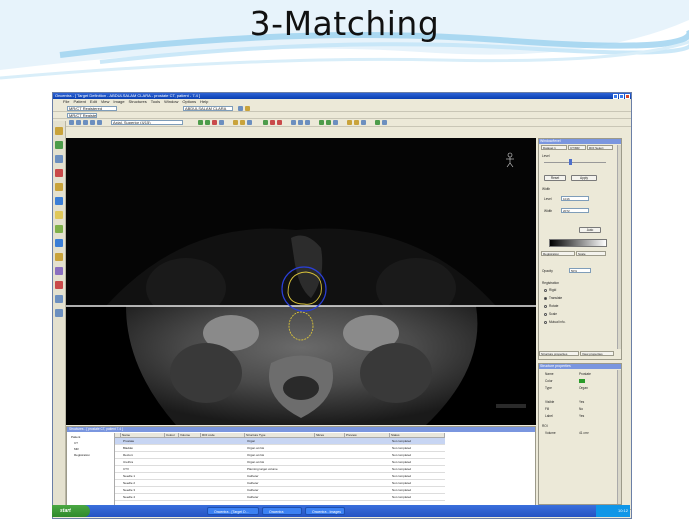 The image size is (689, 519). I want to click on dvh-icon, so click(384, 122).